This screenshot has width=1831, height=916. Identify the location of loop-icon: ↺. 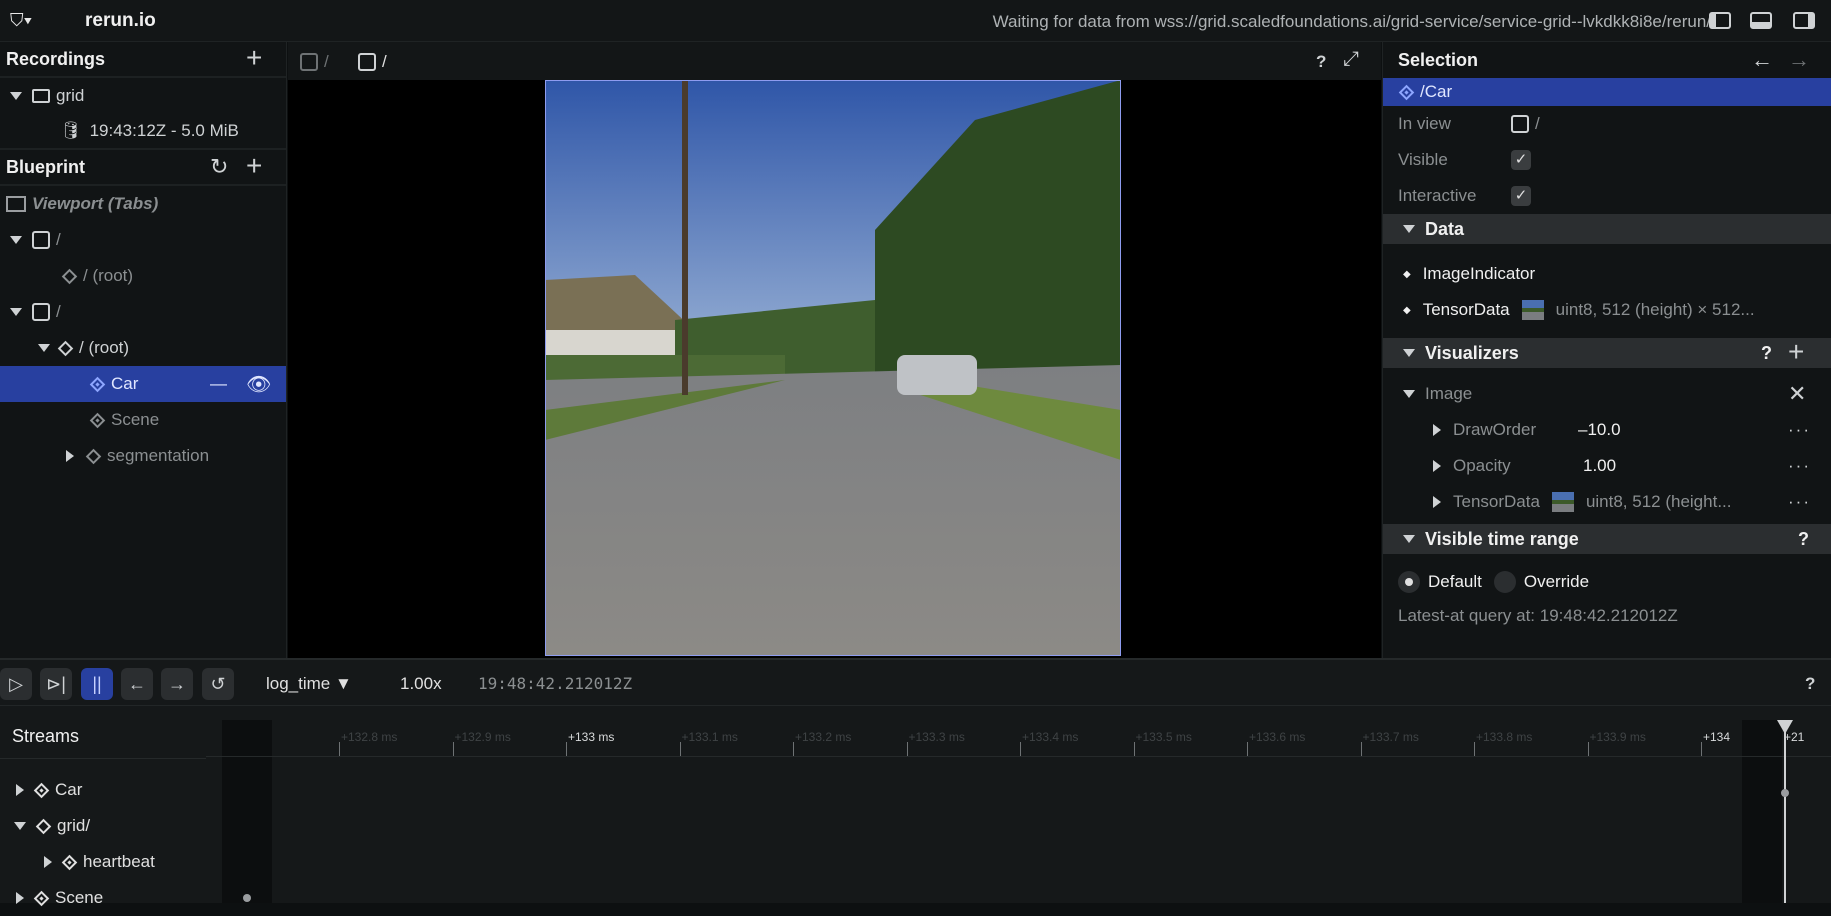
(218, 684).